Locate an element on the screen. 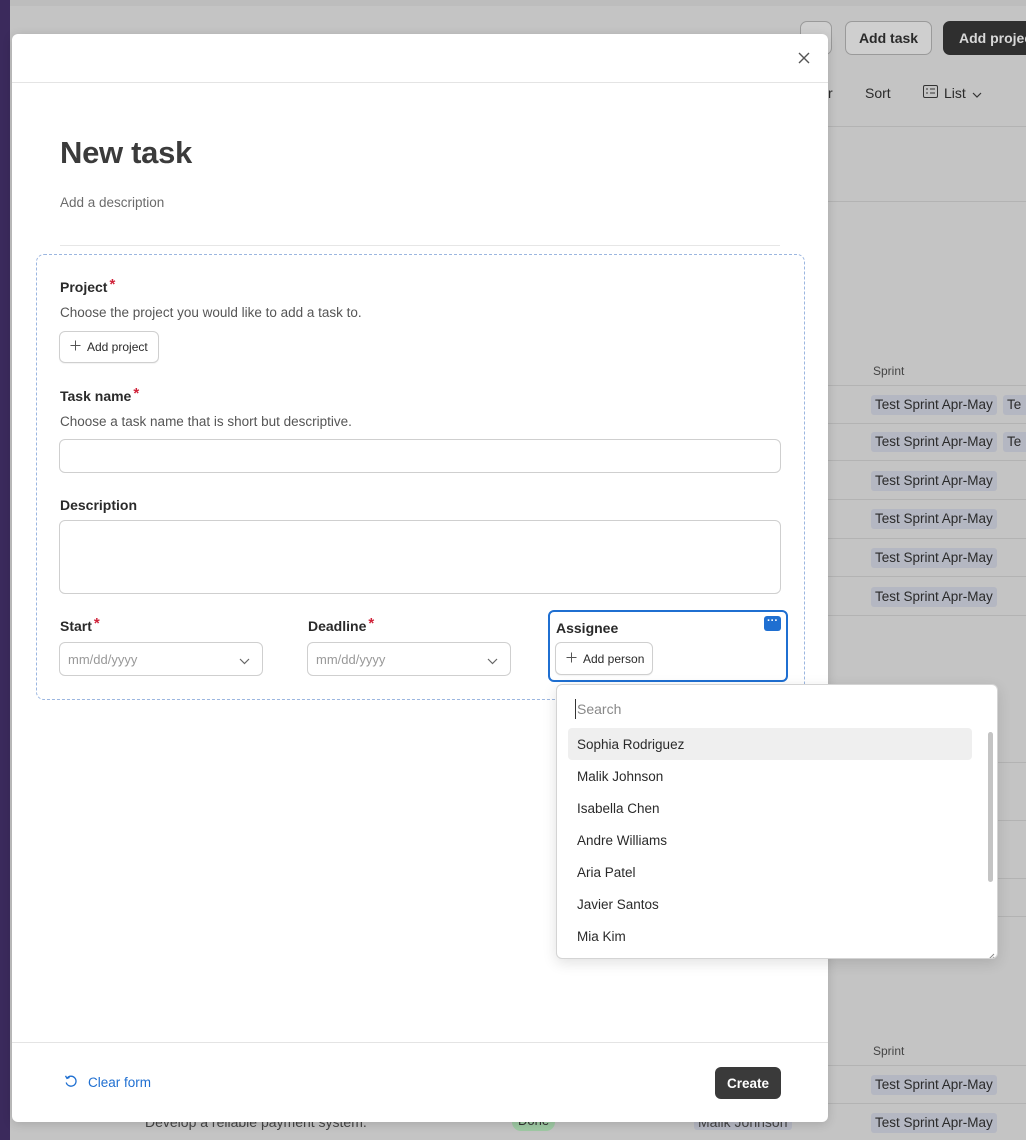  add-person-button: Add person is located at coordinates (604, 658).